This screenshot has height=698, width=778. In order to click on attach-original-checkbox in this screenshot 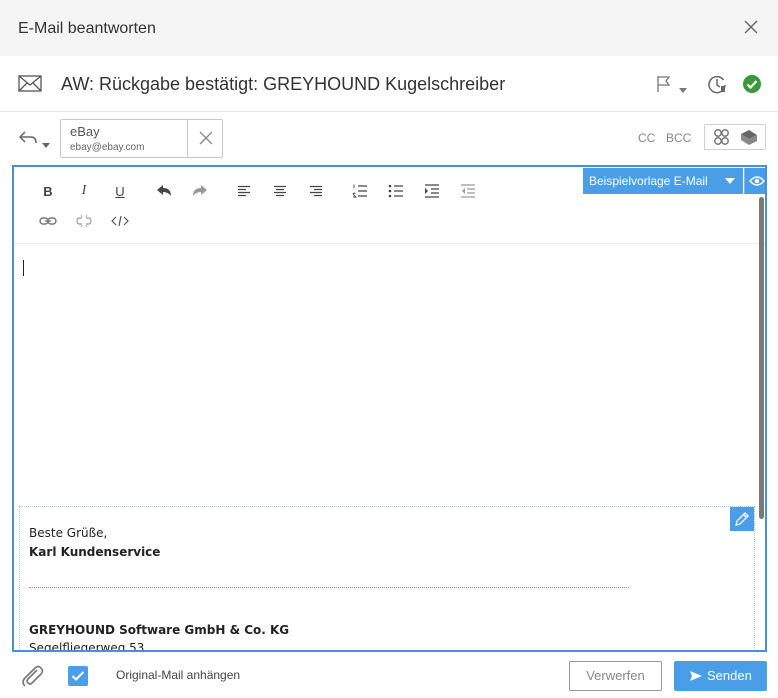, I will do `click(78, 676)`.